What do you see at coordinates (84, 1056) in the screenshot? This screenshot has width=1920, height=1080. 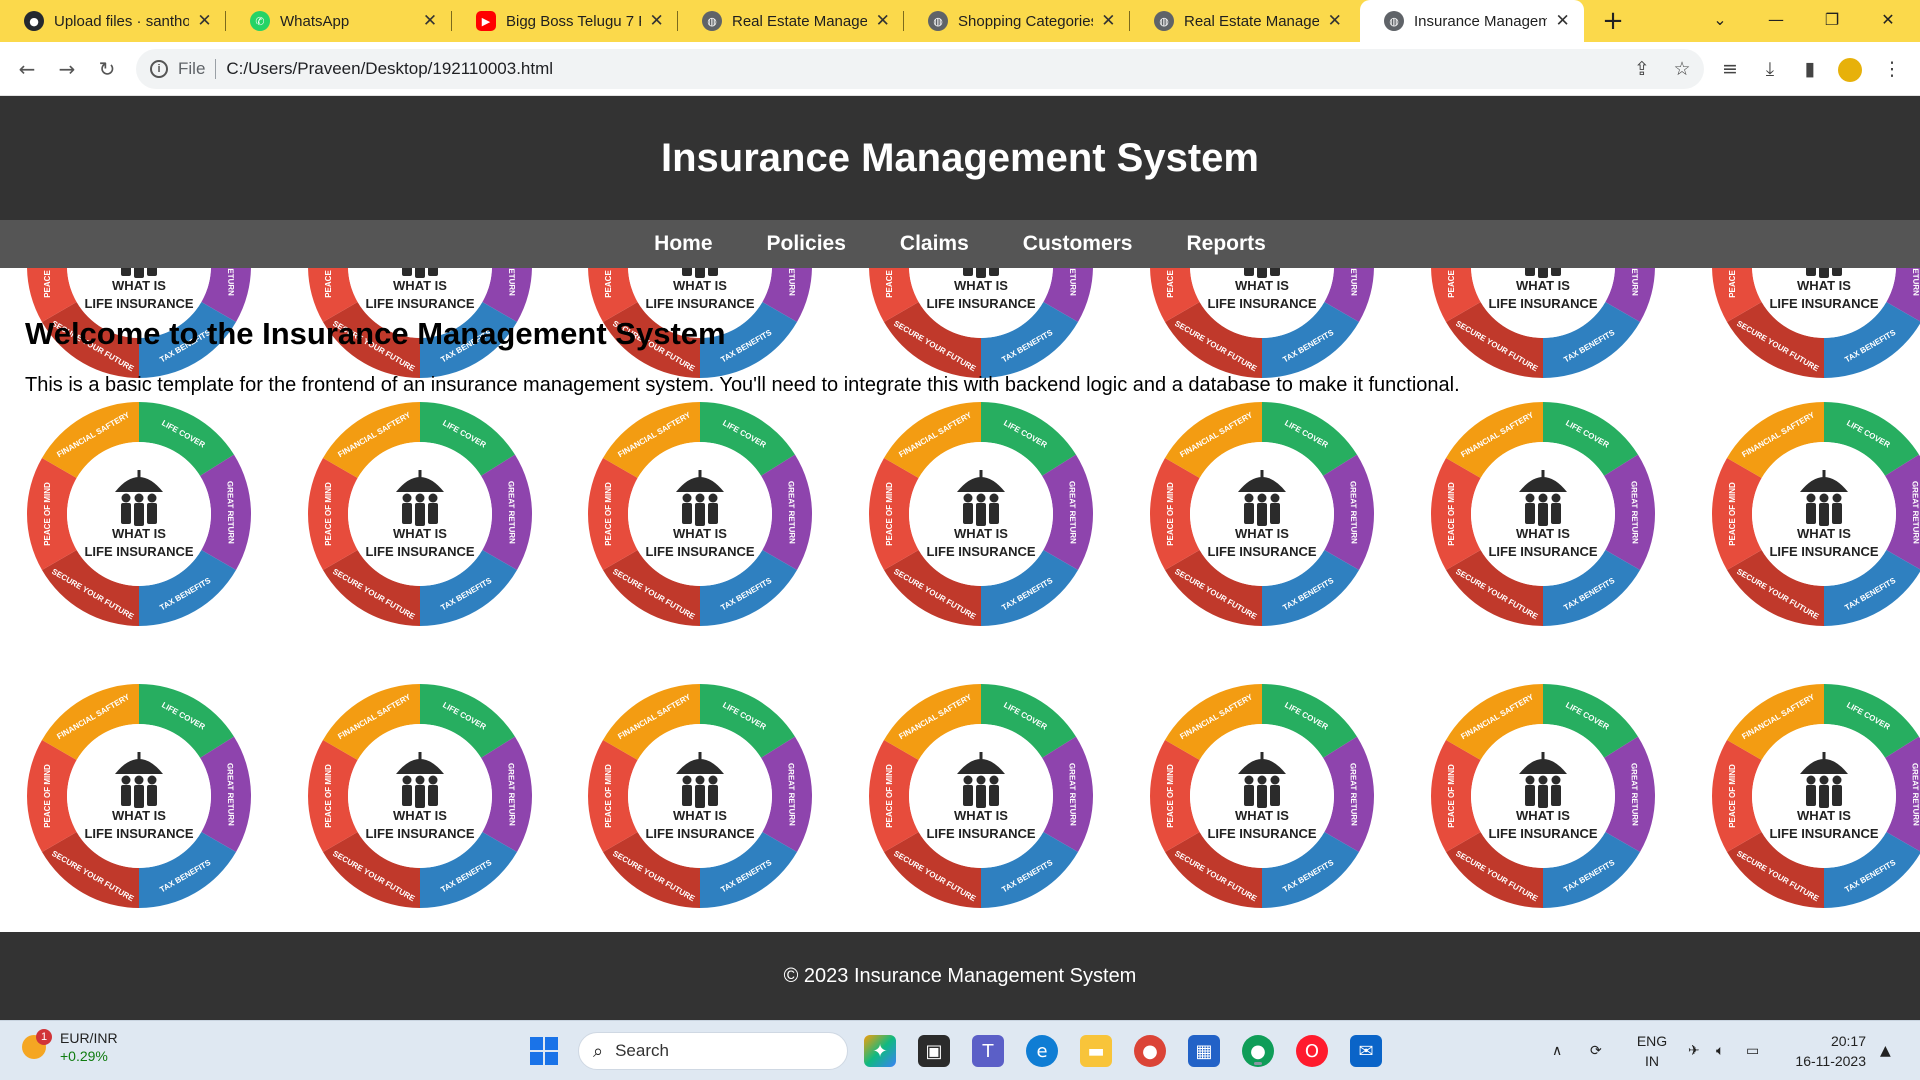 I see `widget-change: +0.29%` at bounding box center [84, 1056].